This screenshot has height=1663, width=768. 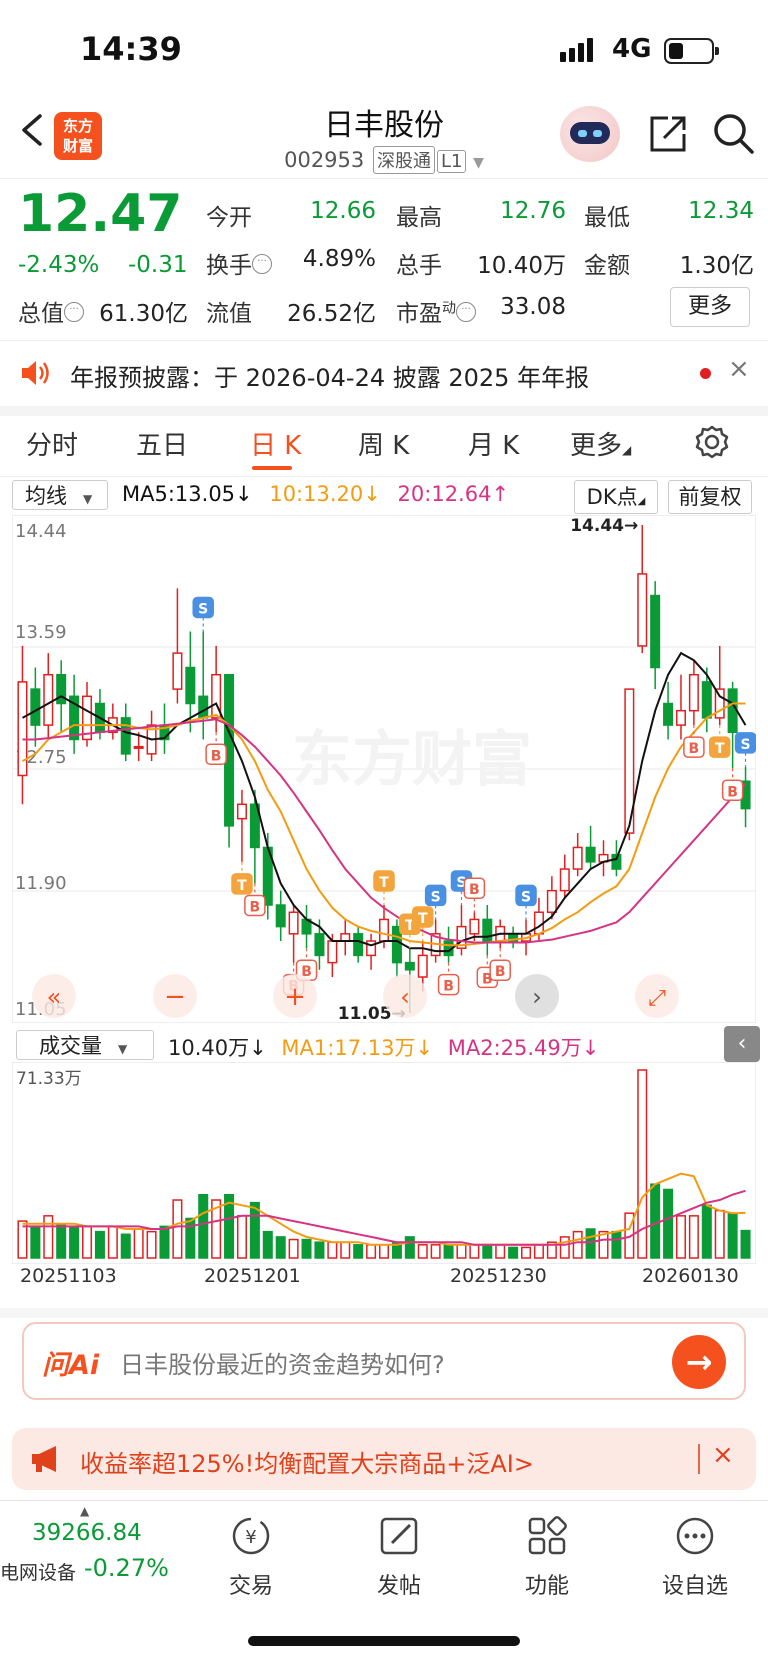 What do you see at coordinates (384, 1163) in the screenshot?
I see `volume-chart: 71.33万` at bounding box center [384, 1163].